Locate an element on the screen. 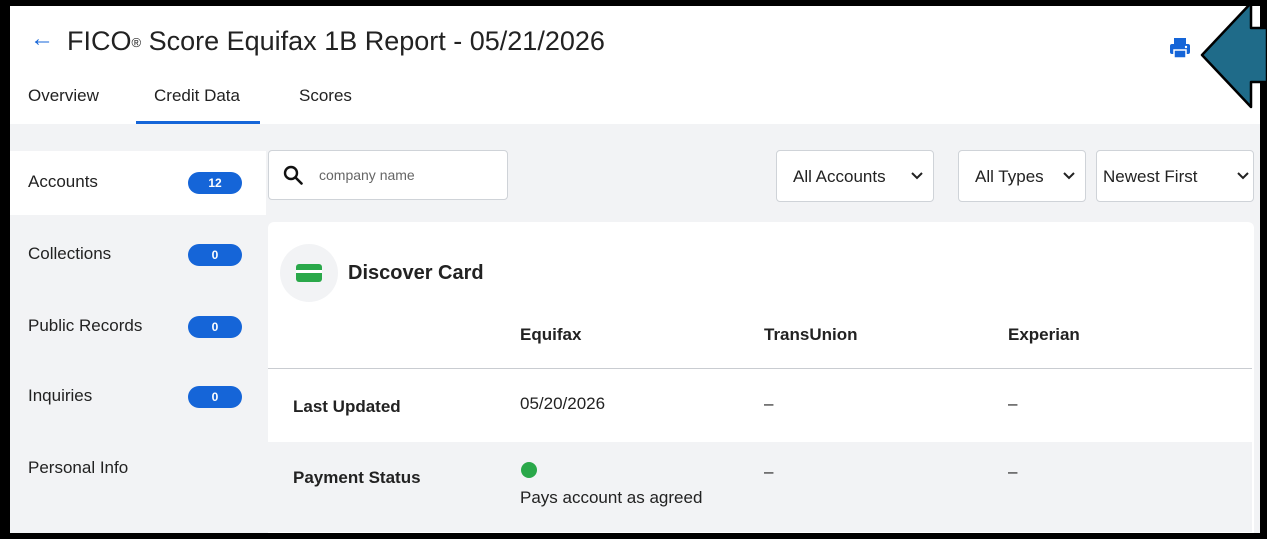 The width and height of the screenshot is (1267, 539). sidebar-item-label: Public Records is located at coordinates (85, 325).